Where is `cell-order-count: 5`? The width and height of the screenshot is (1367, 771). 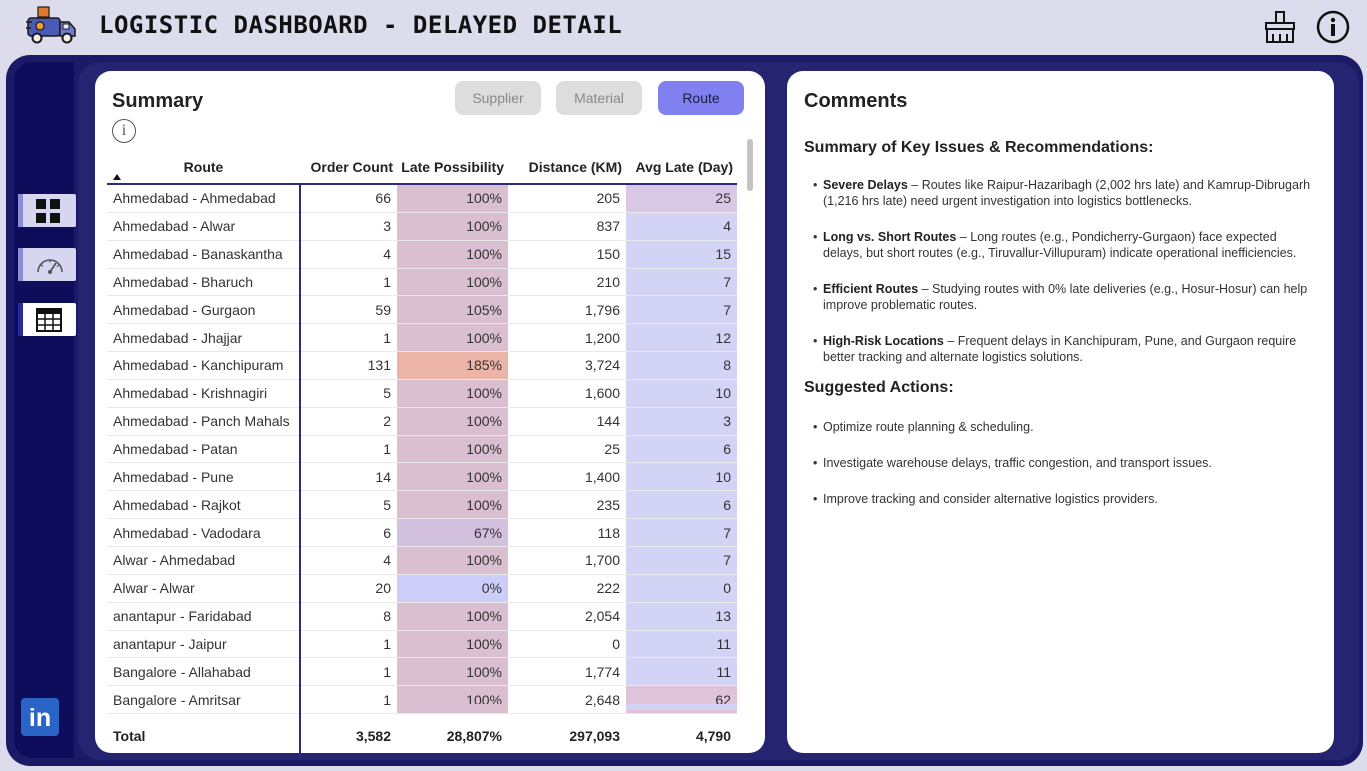 cell-order-count: 5 is located at coordinates (348, 505).